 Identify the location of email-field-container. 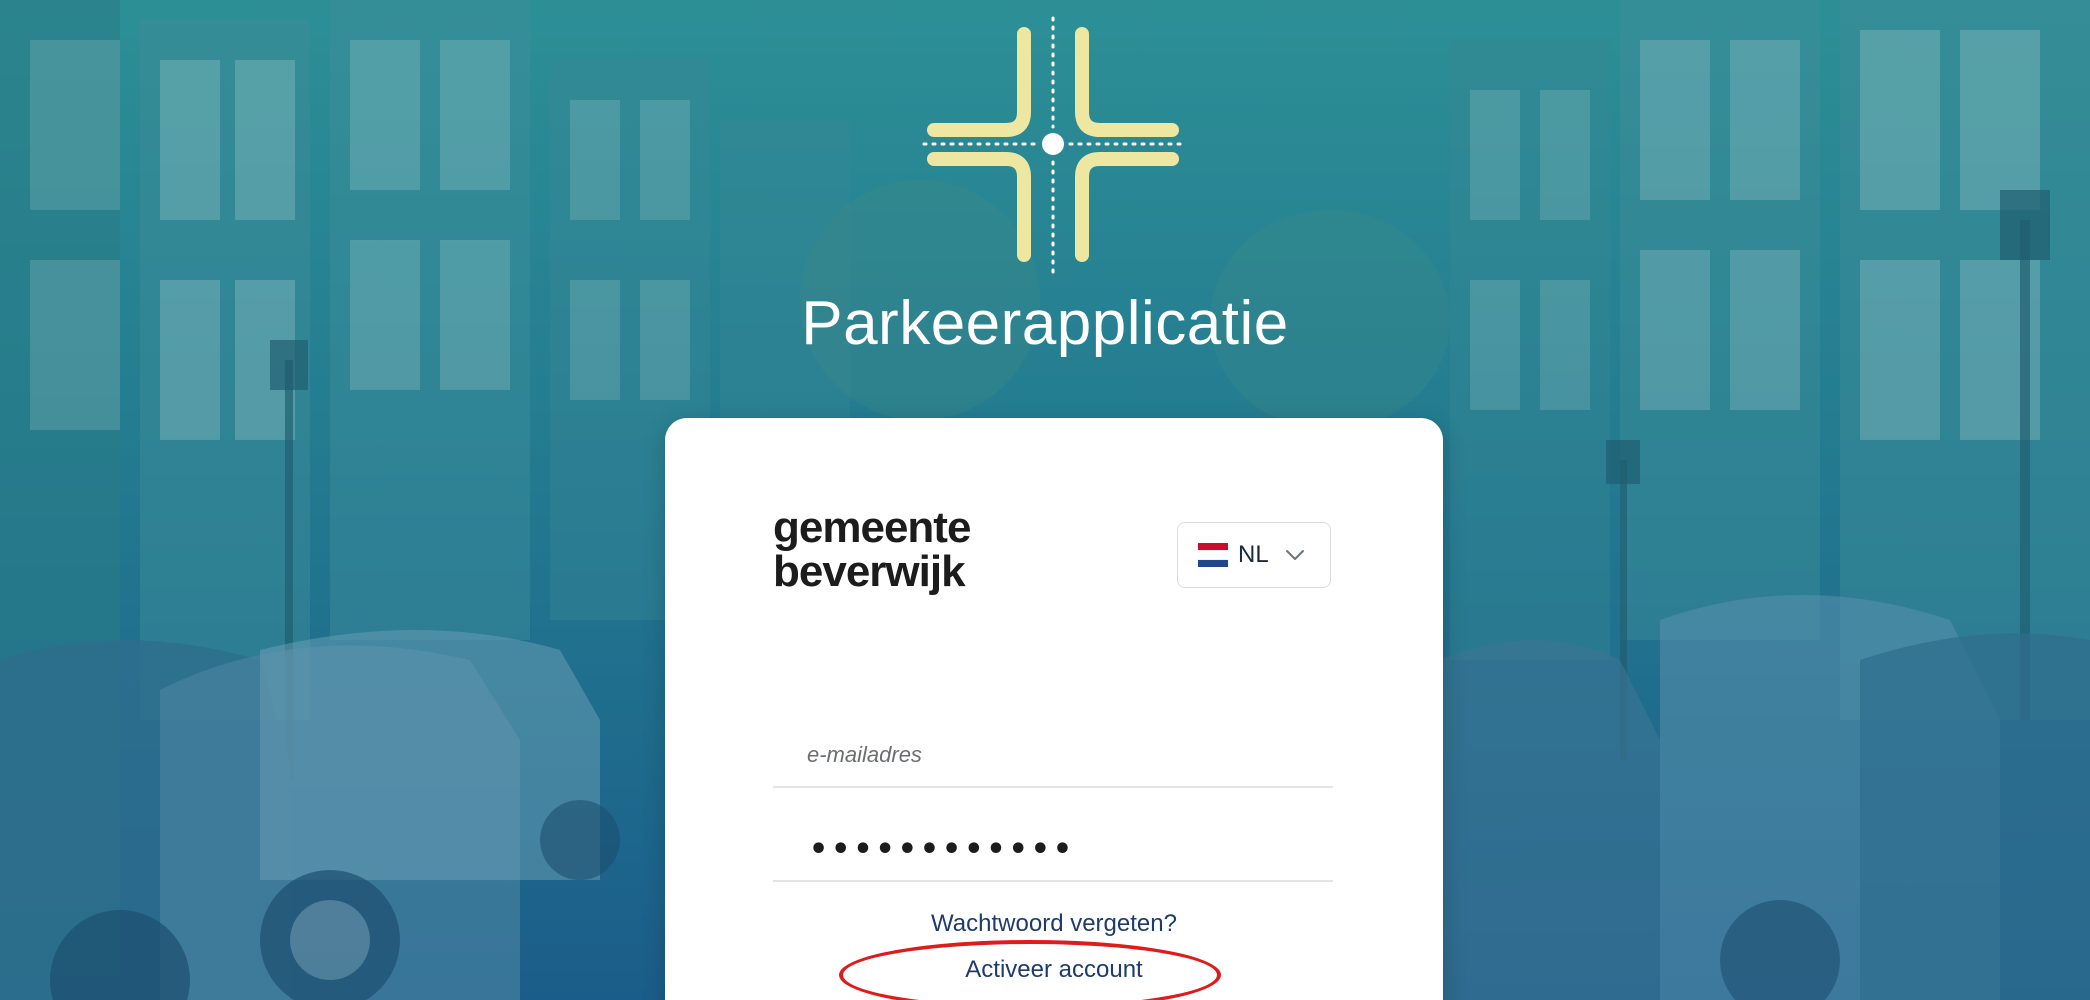
(1053, 756).